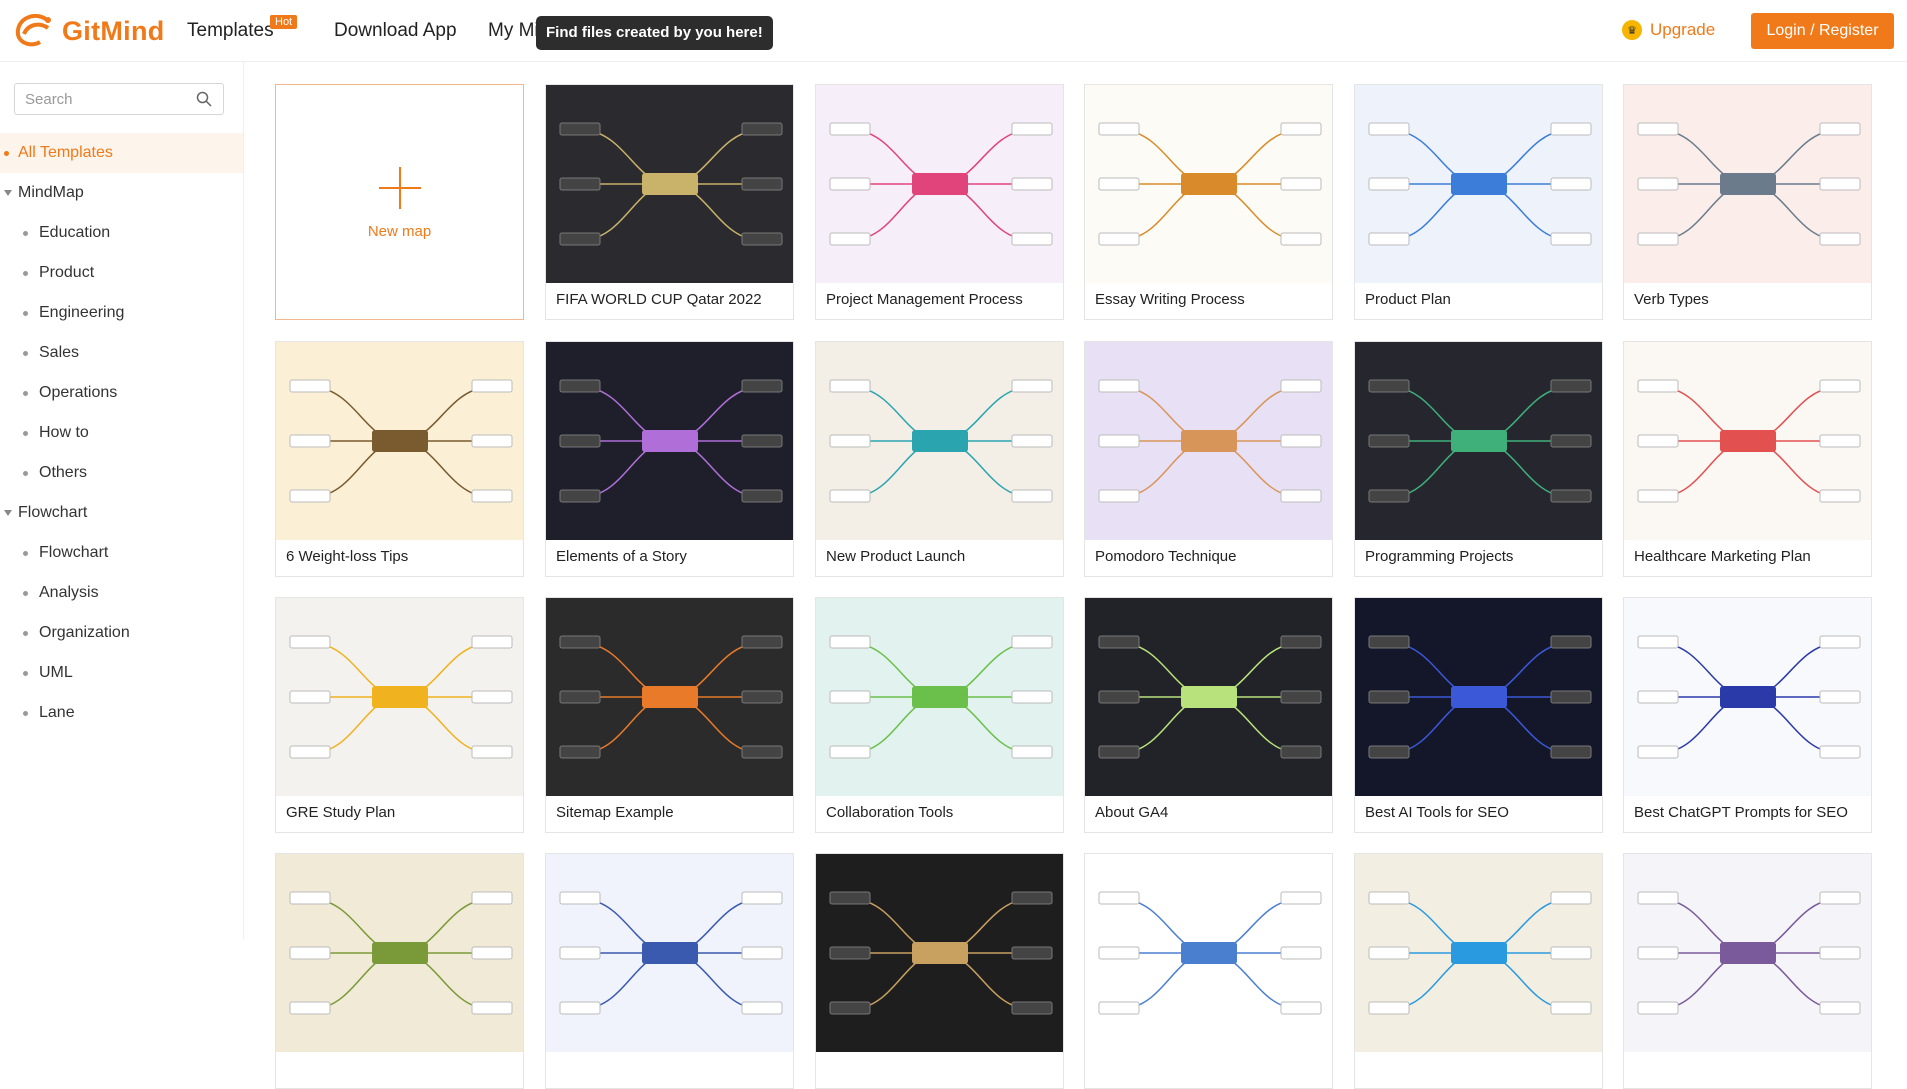  I want to click on sidebar-item-label: All Templates, so click(65, 152).